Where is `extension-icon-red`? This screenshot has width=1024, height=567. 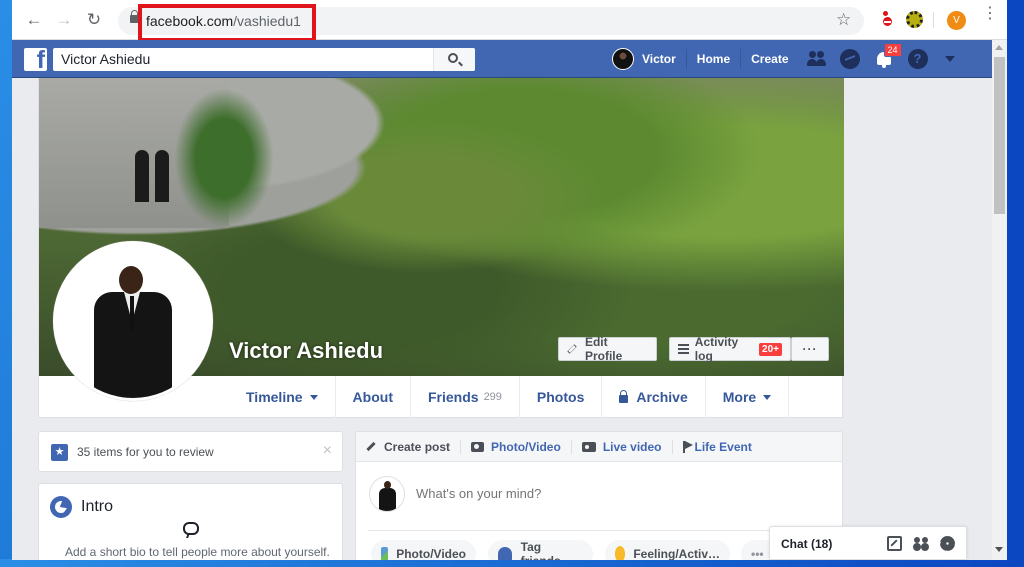 extension-icon-red is located at coordinates (887, 19).